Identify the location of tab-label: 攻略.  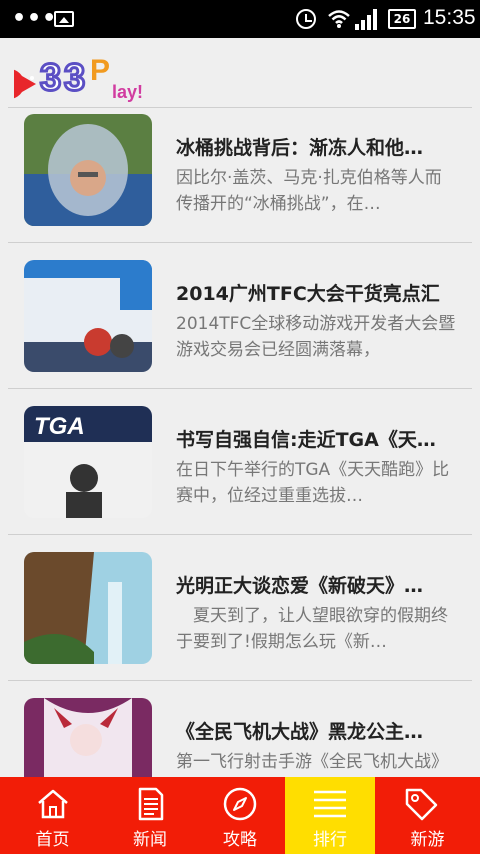
(240, 840).